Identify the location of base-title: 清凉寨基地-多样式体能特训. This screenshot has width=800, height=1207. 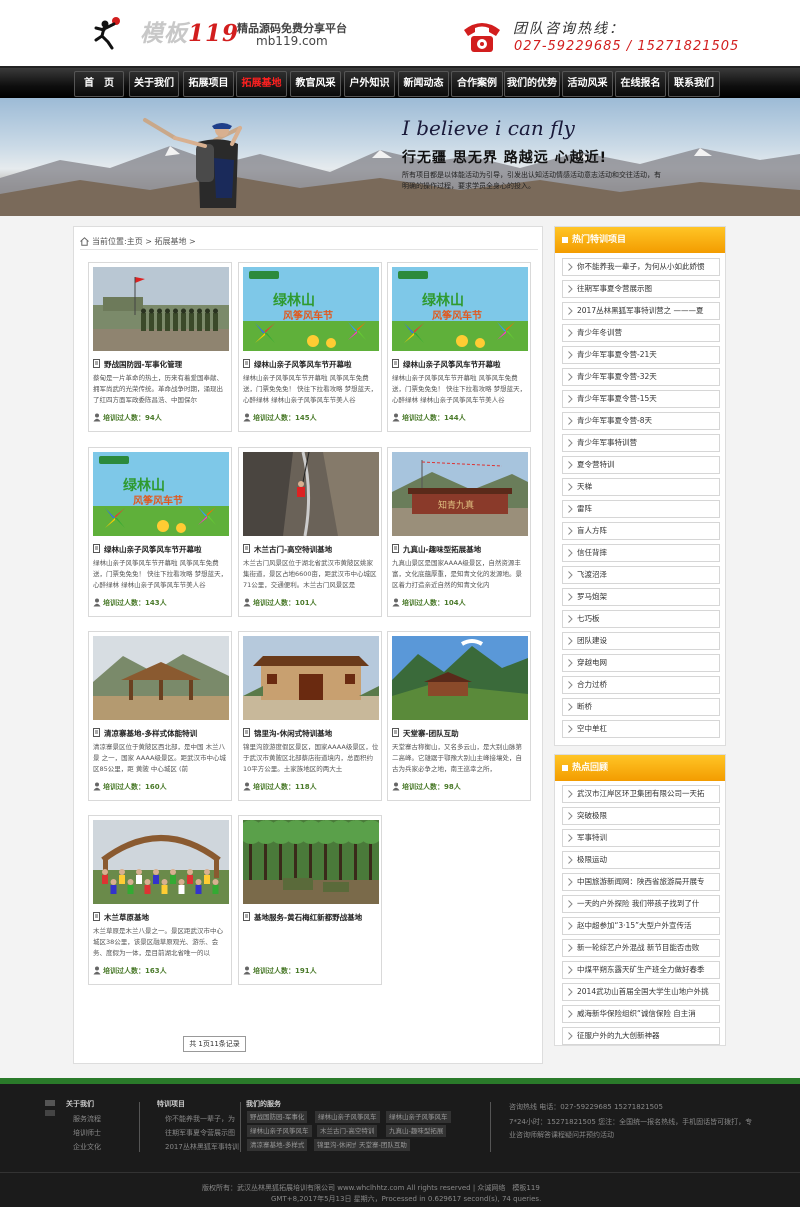
(162, 733).